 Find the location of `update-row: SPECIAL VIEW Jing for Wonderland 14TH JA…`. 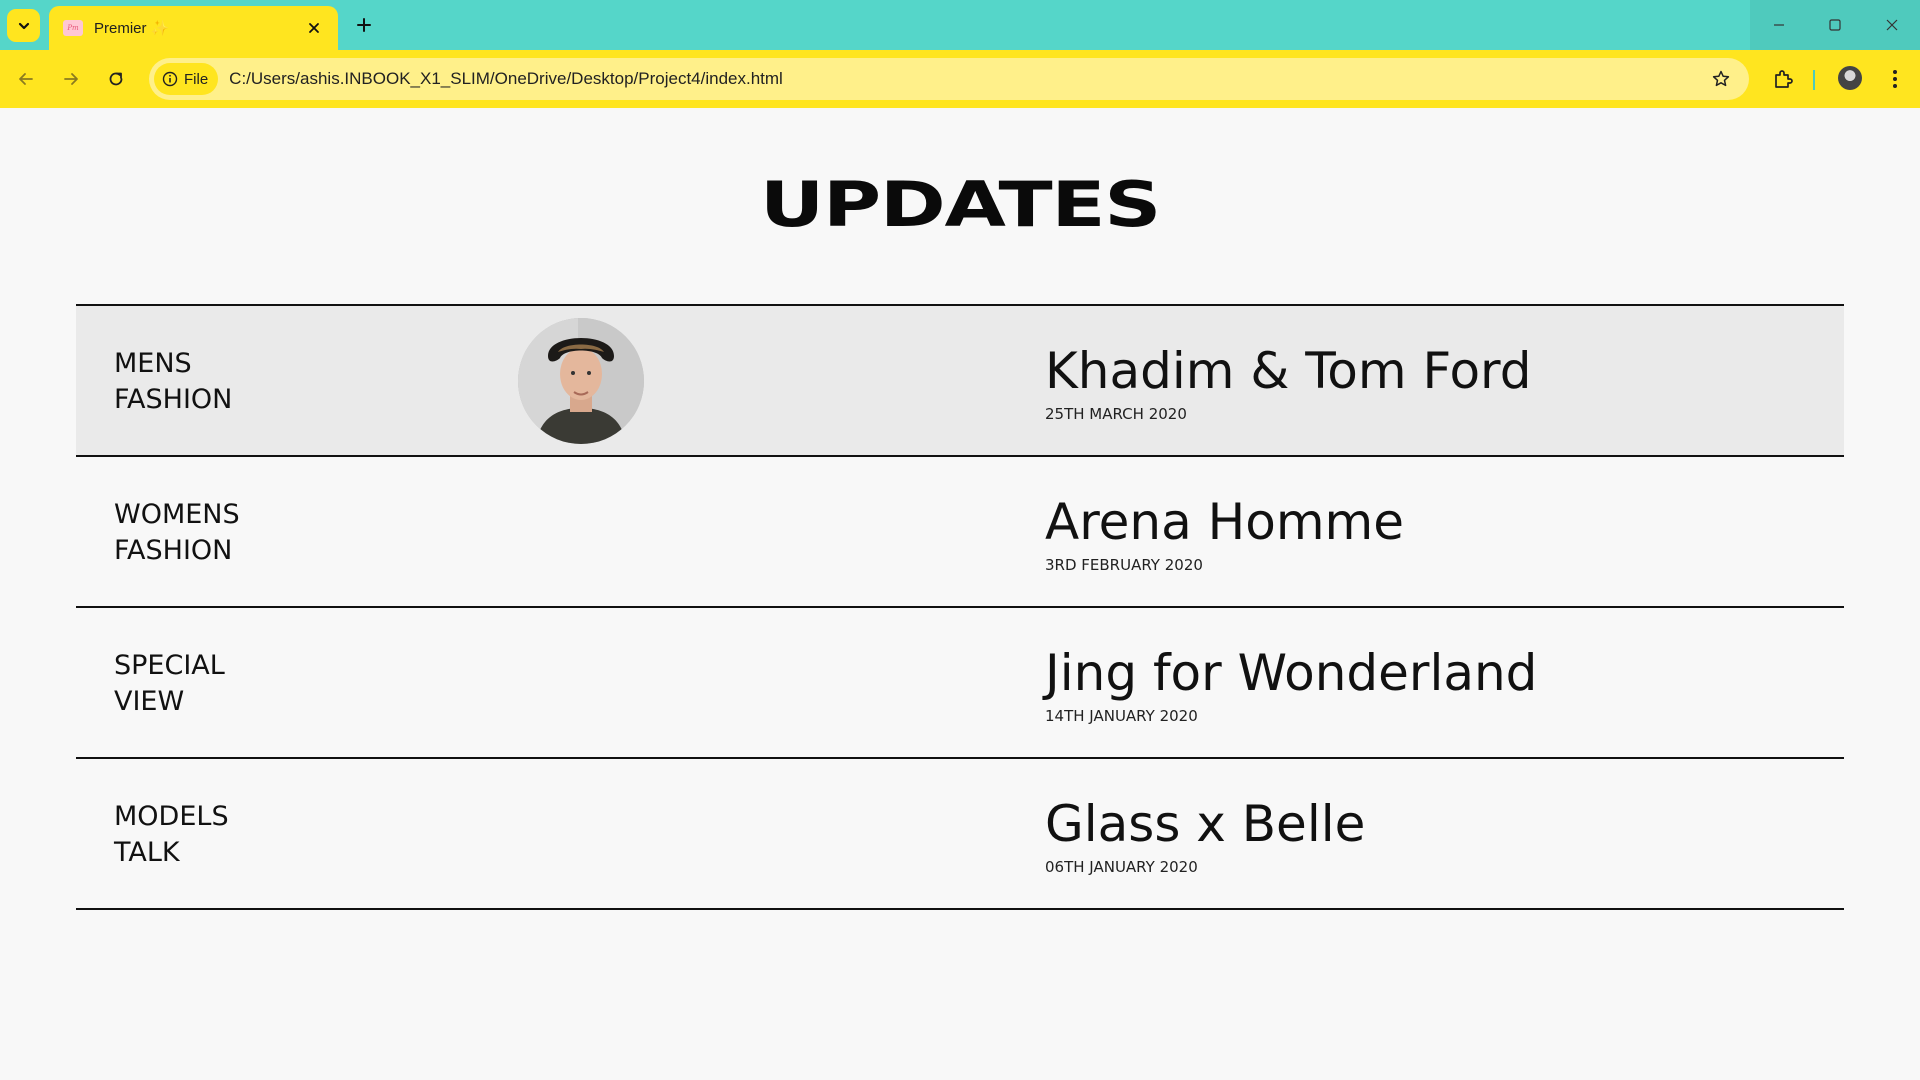

update-row: SPECIAL VIEW Jing for Wonderland 14TH JA… is located at coordinates (960, 683).